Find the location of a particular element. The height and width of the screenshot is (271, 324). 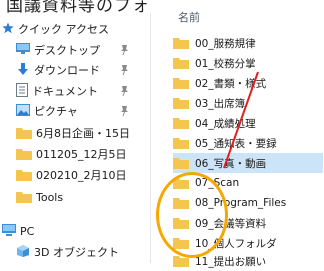

nav-item-label: 011205_12月5日 is located at coordinates (81, 154).